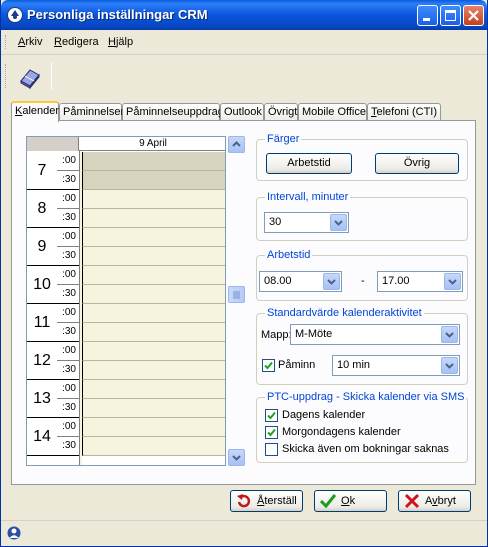  I want to click on tab-kalender: Kalender, so click(35, 111).